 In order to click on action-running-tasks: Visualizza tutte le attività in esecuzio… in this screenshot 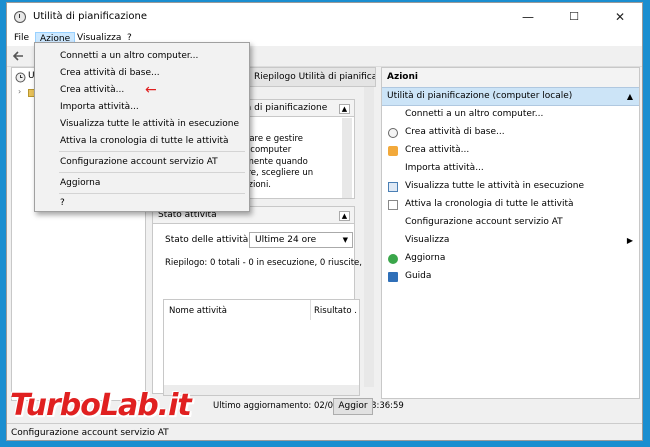, I will do `click(494, 186)`.